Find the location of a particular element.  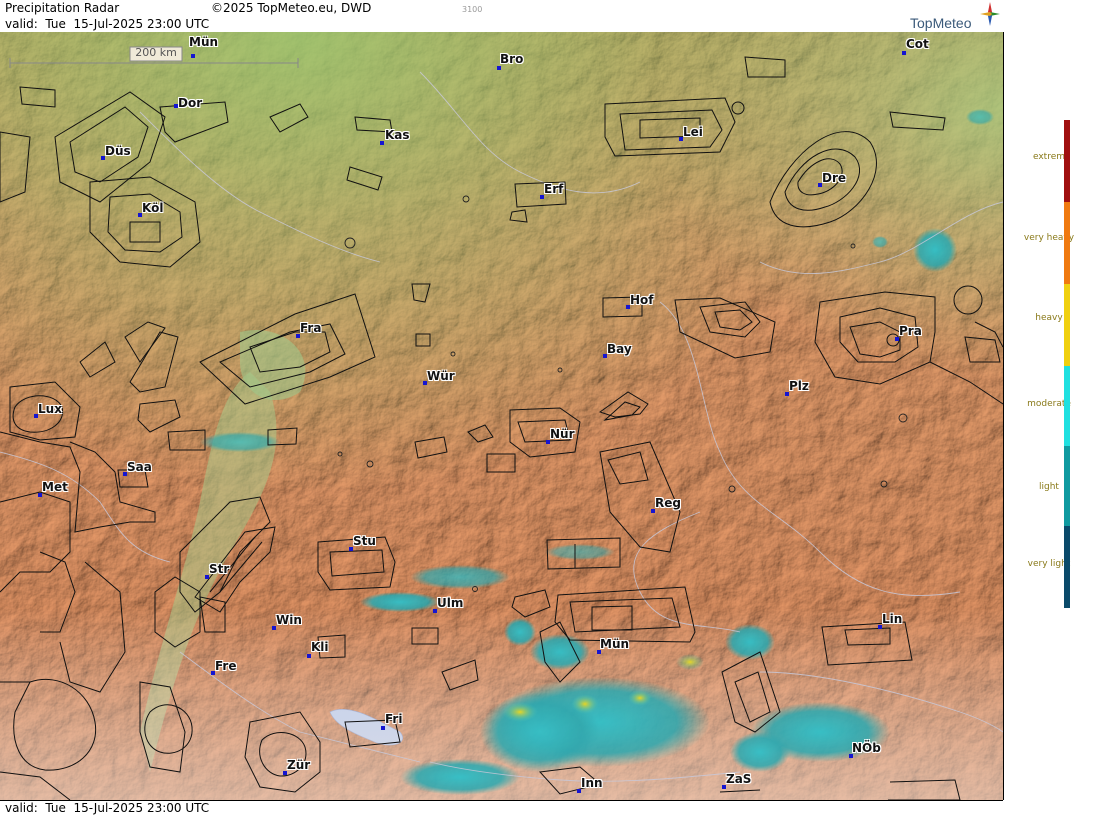

legend-swatch-very-heavy is located at coordinates (1067, 243).